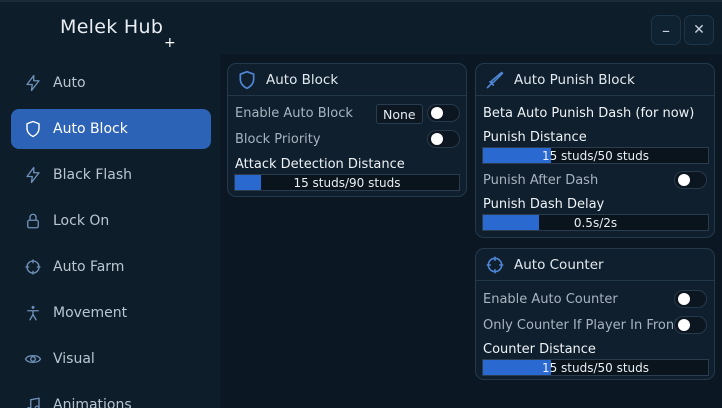 The width and height of the screenshot is (722, 408). I want to click on sidebar-item-animations: Animations, so click(111, 396).